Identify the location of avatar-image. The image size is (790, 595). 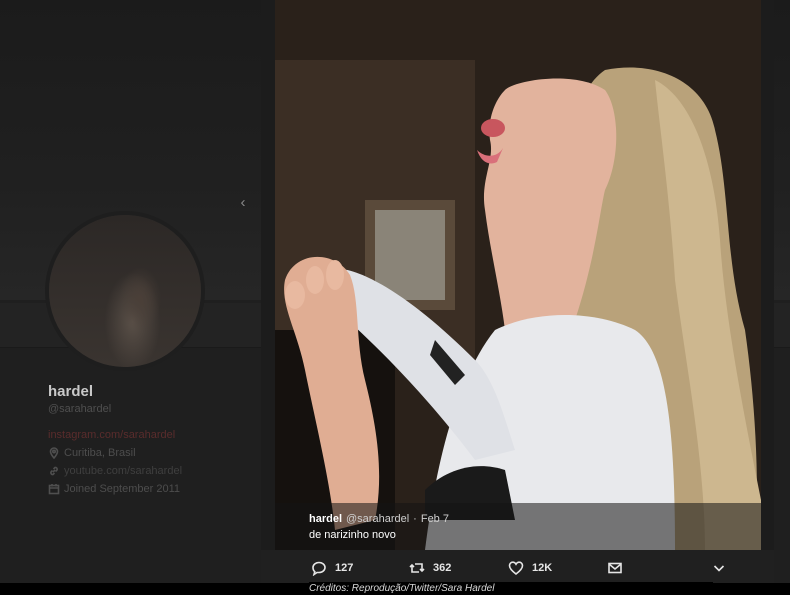
(125, 291).